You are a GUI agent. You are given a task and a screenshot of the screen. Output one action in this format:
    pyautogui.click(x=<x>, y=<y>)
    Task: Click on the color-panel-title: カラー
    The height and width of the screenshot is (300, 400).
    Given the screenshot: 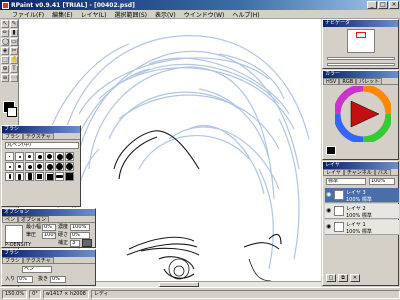 What is the action you would take?
    pyautogui.click(x=360, y=74)
    